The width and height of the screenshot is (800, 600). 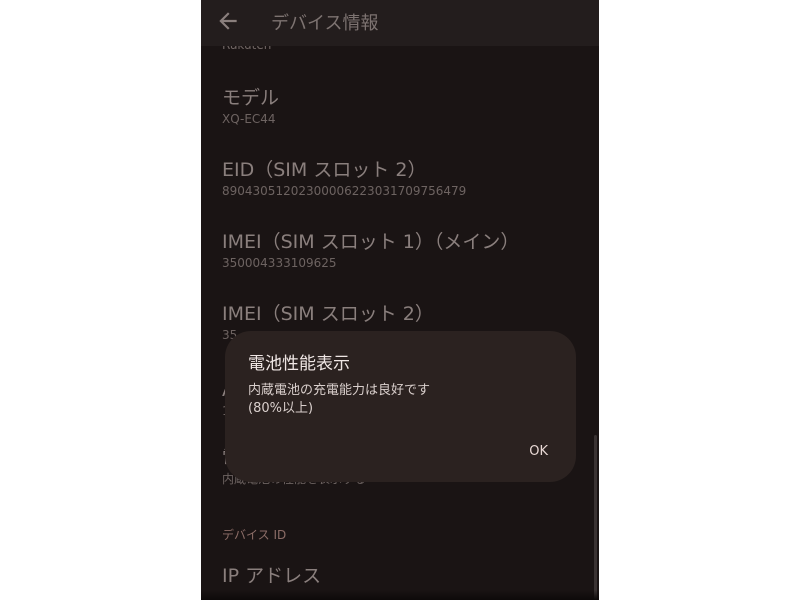 What do you see at coordinates (400, 23) in the screenshot?
I see `app-bar: デバイス情報` at bounding box center [400, 23].